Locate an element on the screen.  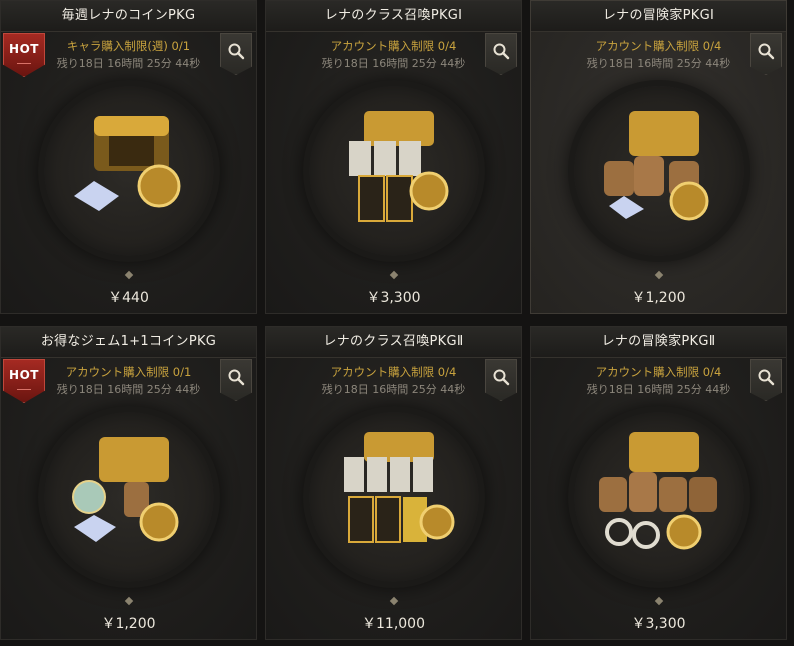
purchase-limit: アカウント購入制限 0/1 is located at coordinates (128, 372).